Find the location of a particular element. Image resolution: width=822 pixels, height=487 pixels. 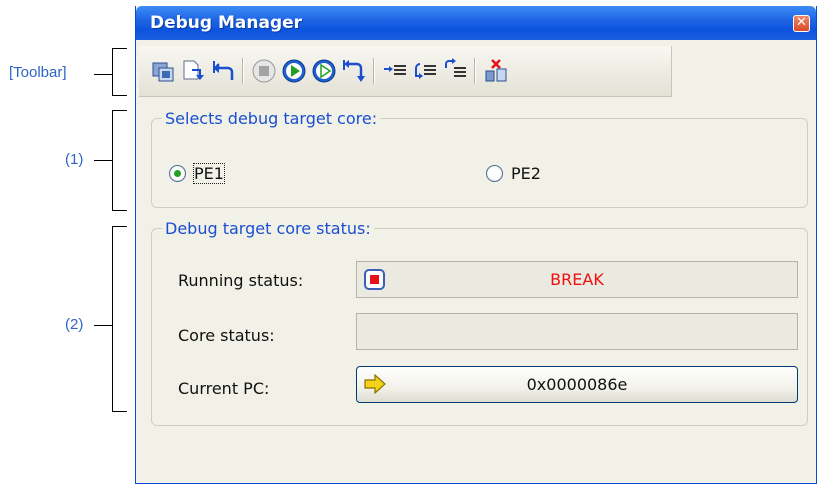

current-pc-label: Current PC: is located at coordinates (224, 388).